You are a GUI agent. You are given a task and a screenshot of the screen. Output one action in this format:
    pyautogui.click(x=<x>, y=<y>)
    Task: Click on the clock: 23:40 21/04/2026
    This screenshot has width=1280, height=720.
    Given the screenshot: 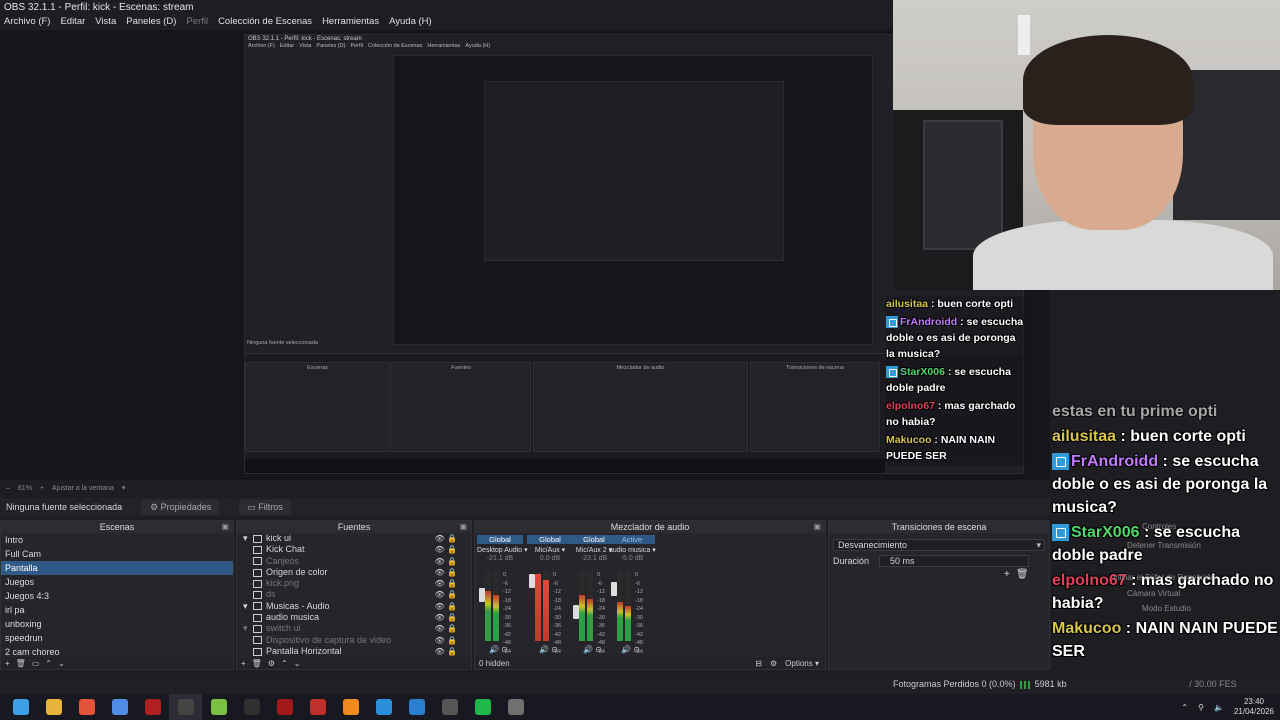 What is the action you would take?
    pyautogui.click(x=1254, y=707)
    